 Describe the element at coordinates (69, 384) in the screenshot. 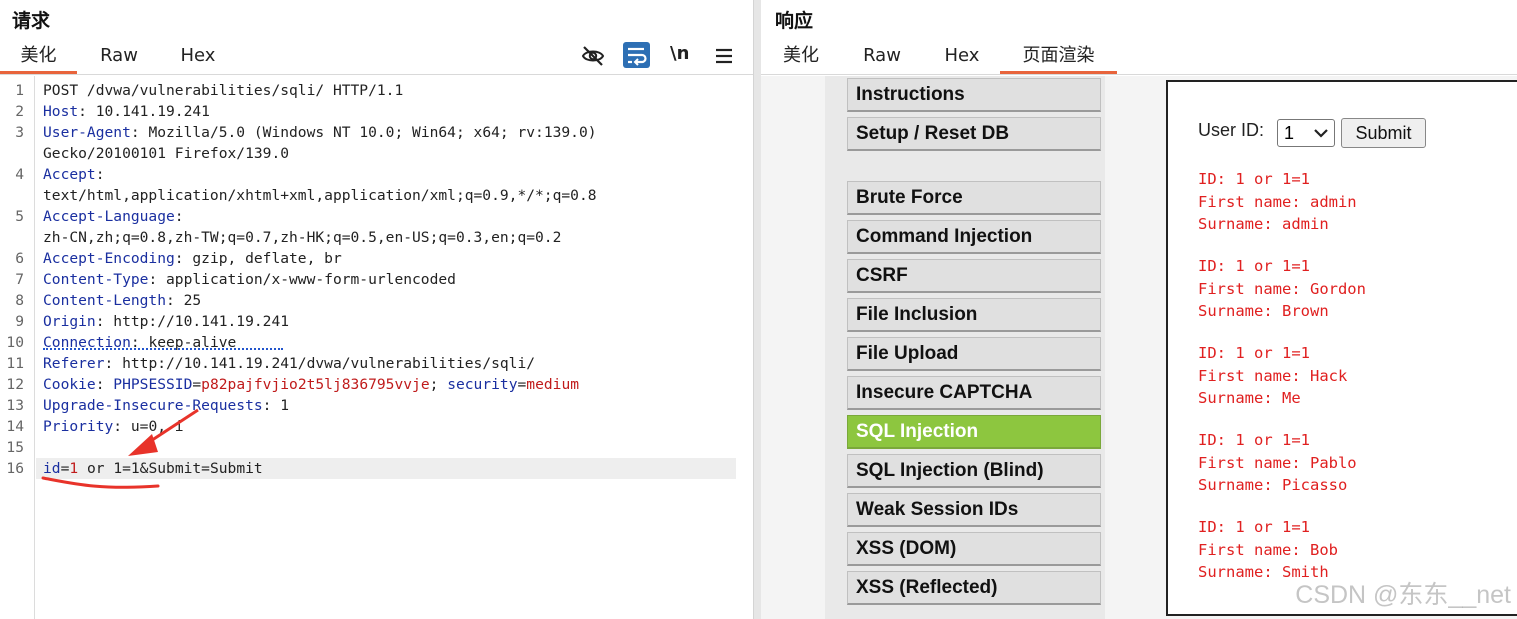

I see `code-segment: Cookie` at that location.